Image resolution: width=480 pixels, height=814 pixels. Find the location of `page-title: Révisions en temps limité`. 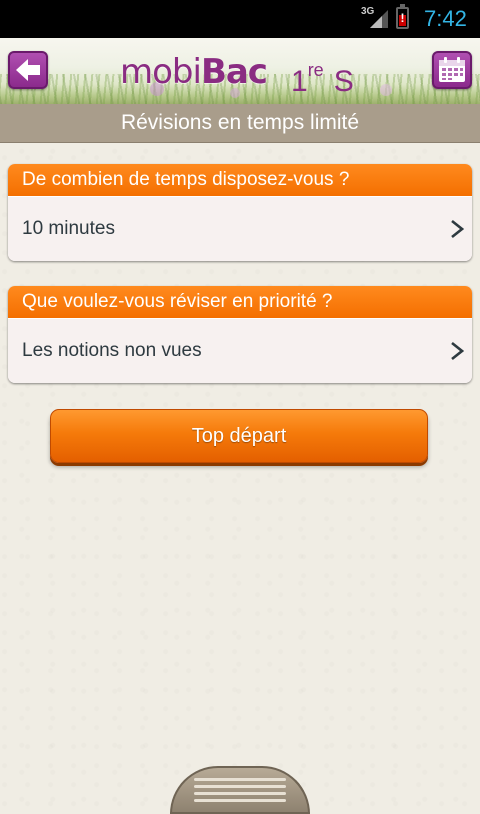

page-title: Révisions en temps limité is located at coordinates (240, 123).